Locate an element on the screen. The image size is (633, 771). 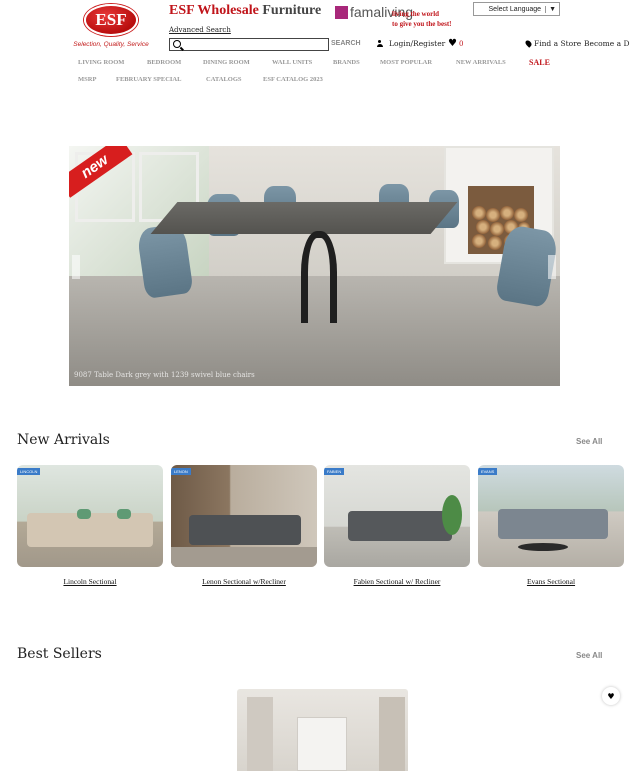
login-register-link: Login/Register is located at coordinates (411, 43).